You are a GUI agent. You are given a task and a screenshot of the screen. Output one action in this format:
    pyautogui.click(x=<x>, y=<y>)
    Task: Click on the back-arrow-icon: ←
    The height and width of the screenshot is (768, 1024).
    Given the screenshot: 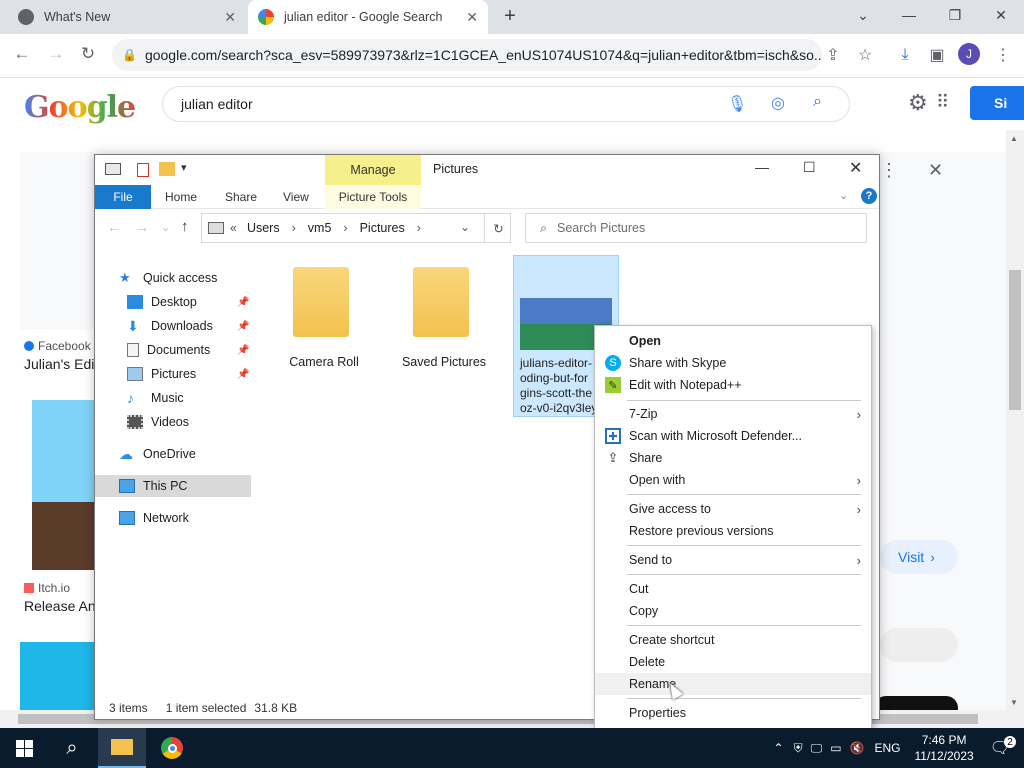 What is the action you would take?
    pyautogui.click(x=114, y=227)
    